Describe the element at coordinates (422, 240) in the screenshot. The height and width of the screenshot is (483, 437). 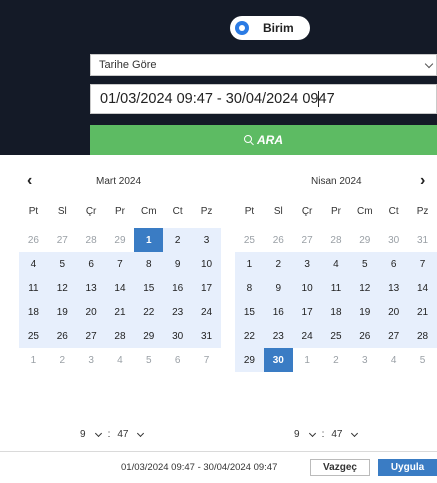
I see `right-calendar-day: 31` at that location.